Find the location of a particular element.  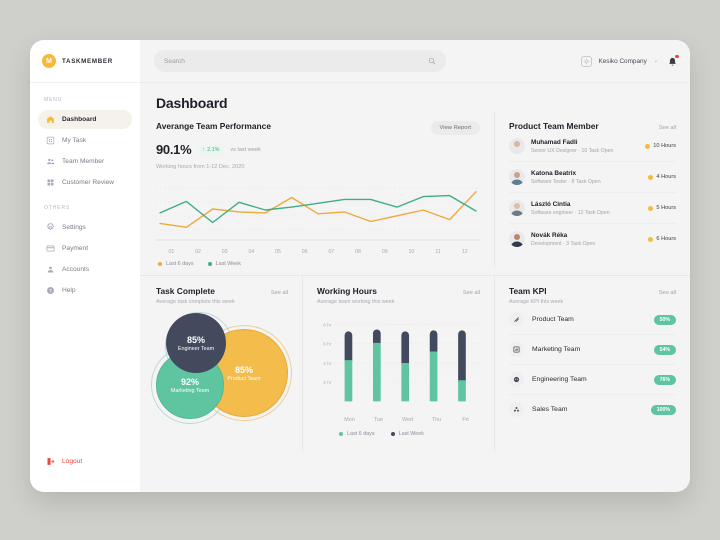

member-hours-label: 10 Hours is located at coordinates (664, 146).